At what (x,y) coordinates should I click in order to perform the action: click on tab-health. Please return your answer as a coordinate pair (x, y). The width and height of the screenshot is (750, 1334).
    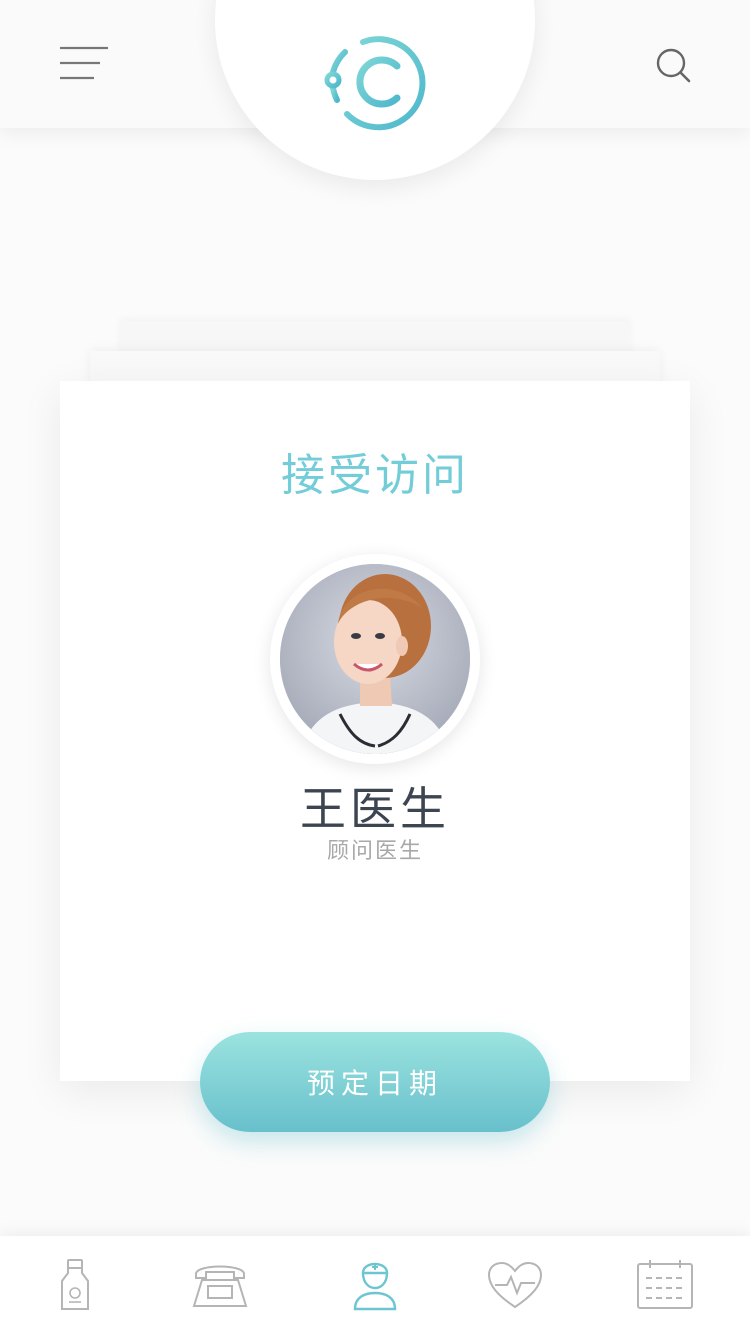
    Looking at the image, I should click on (515, 1285).